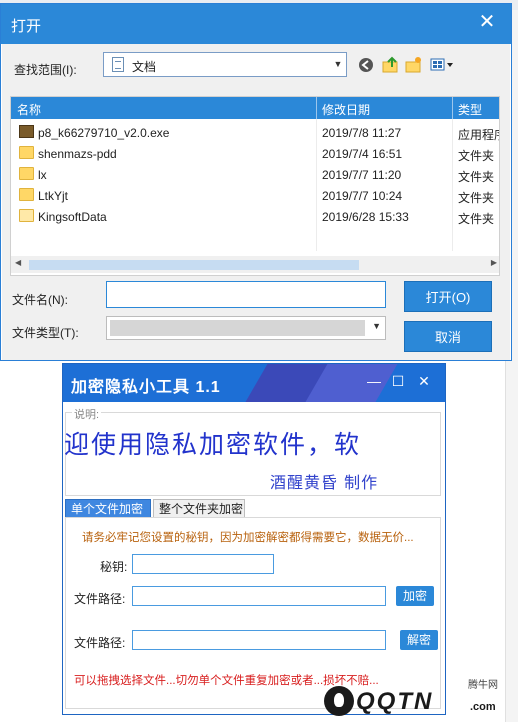  What do you see at coordinates (255, 108) in the screenshot?
I see `file-list-header: 名称 修改日期 类型` at bounding box center [255, 108].